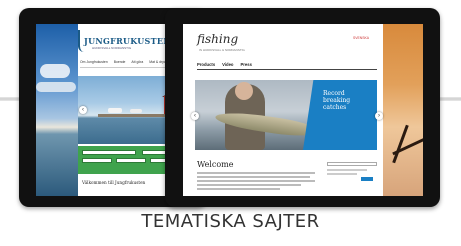 The height and width of the screenshot is (246, 461). I want to click on nav-item-video: Video, so click(227, 65).